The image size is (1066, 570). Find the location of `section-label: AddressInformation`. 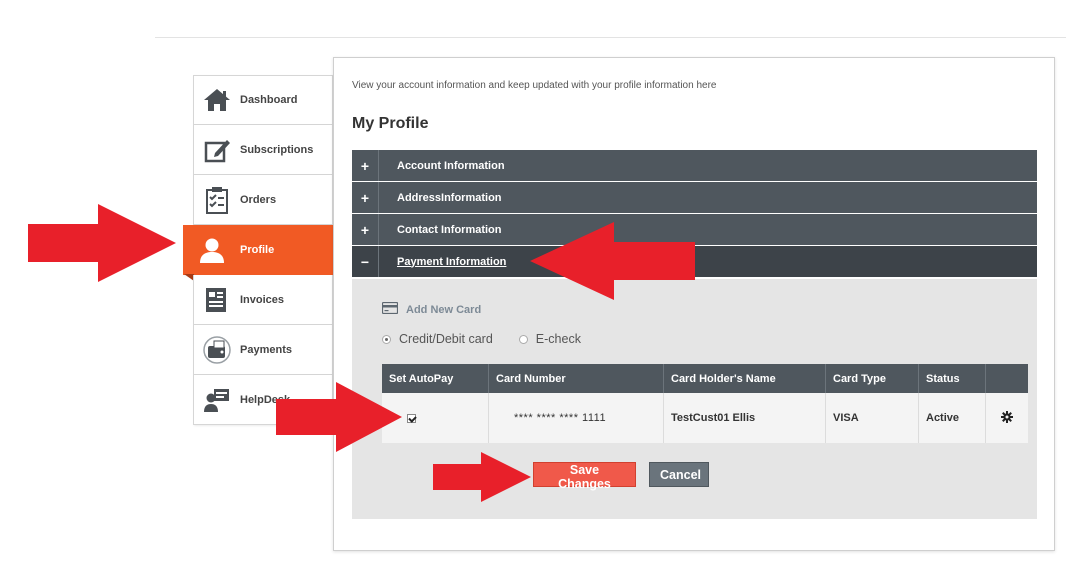

section-label: AddressInformation is located at coordinates (449, 197).